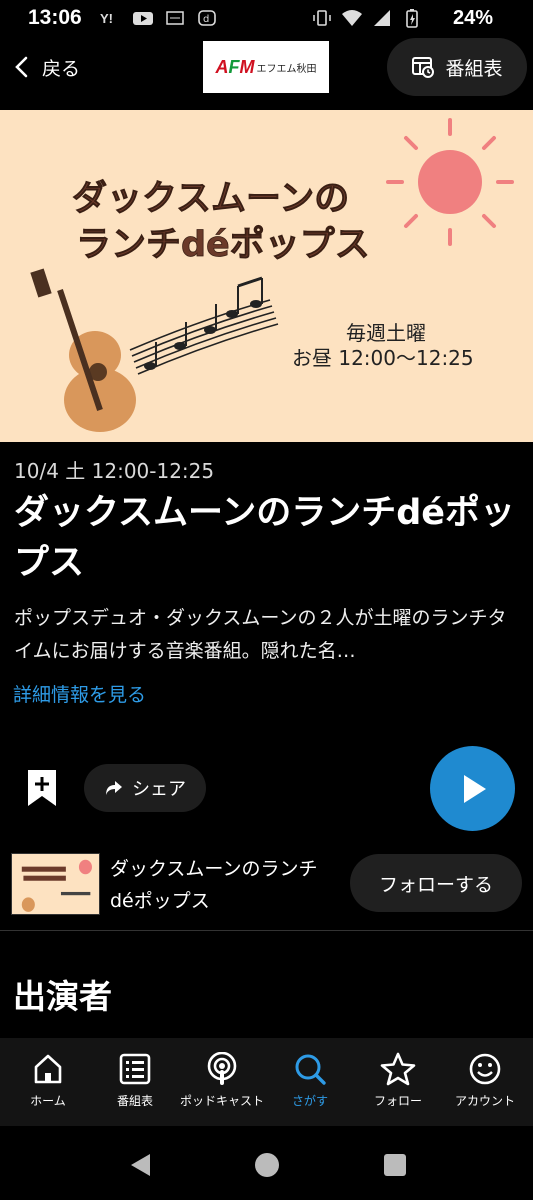 This screenshot has width=533, height=1200. I want to click on system-home-icon, so click(267, 1165).